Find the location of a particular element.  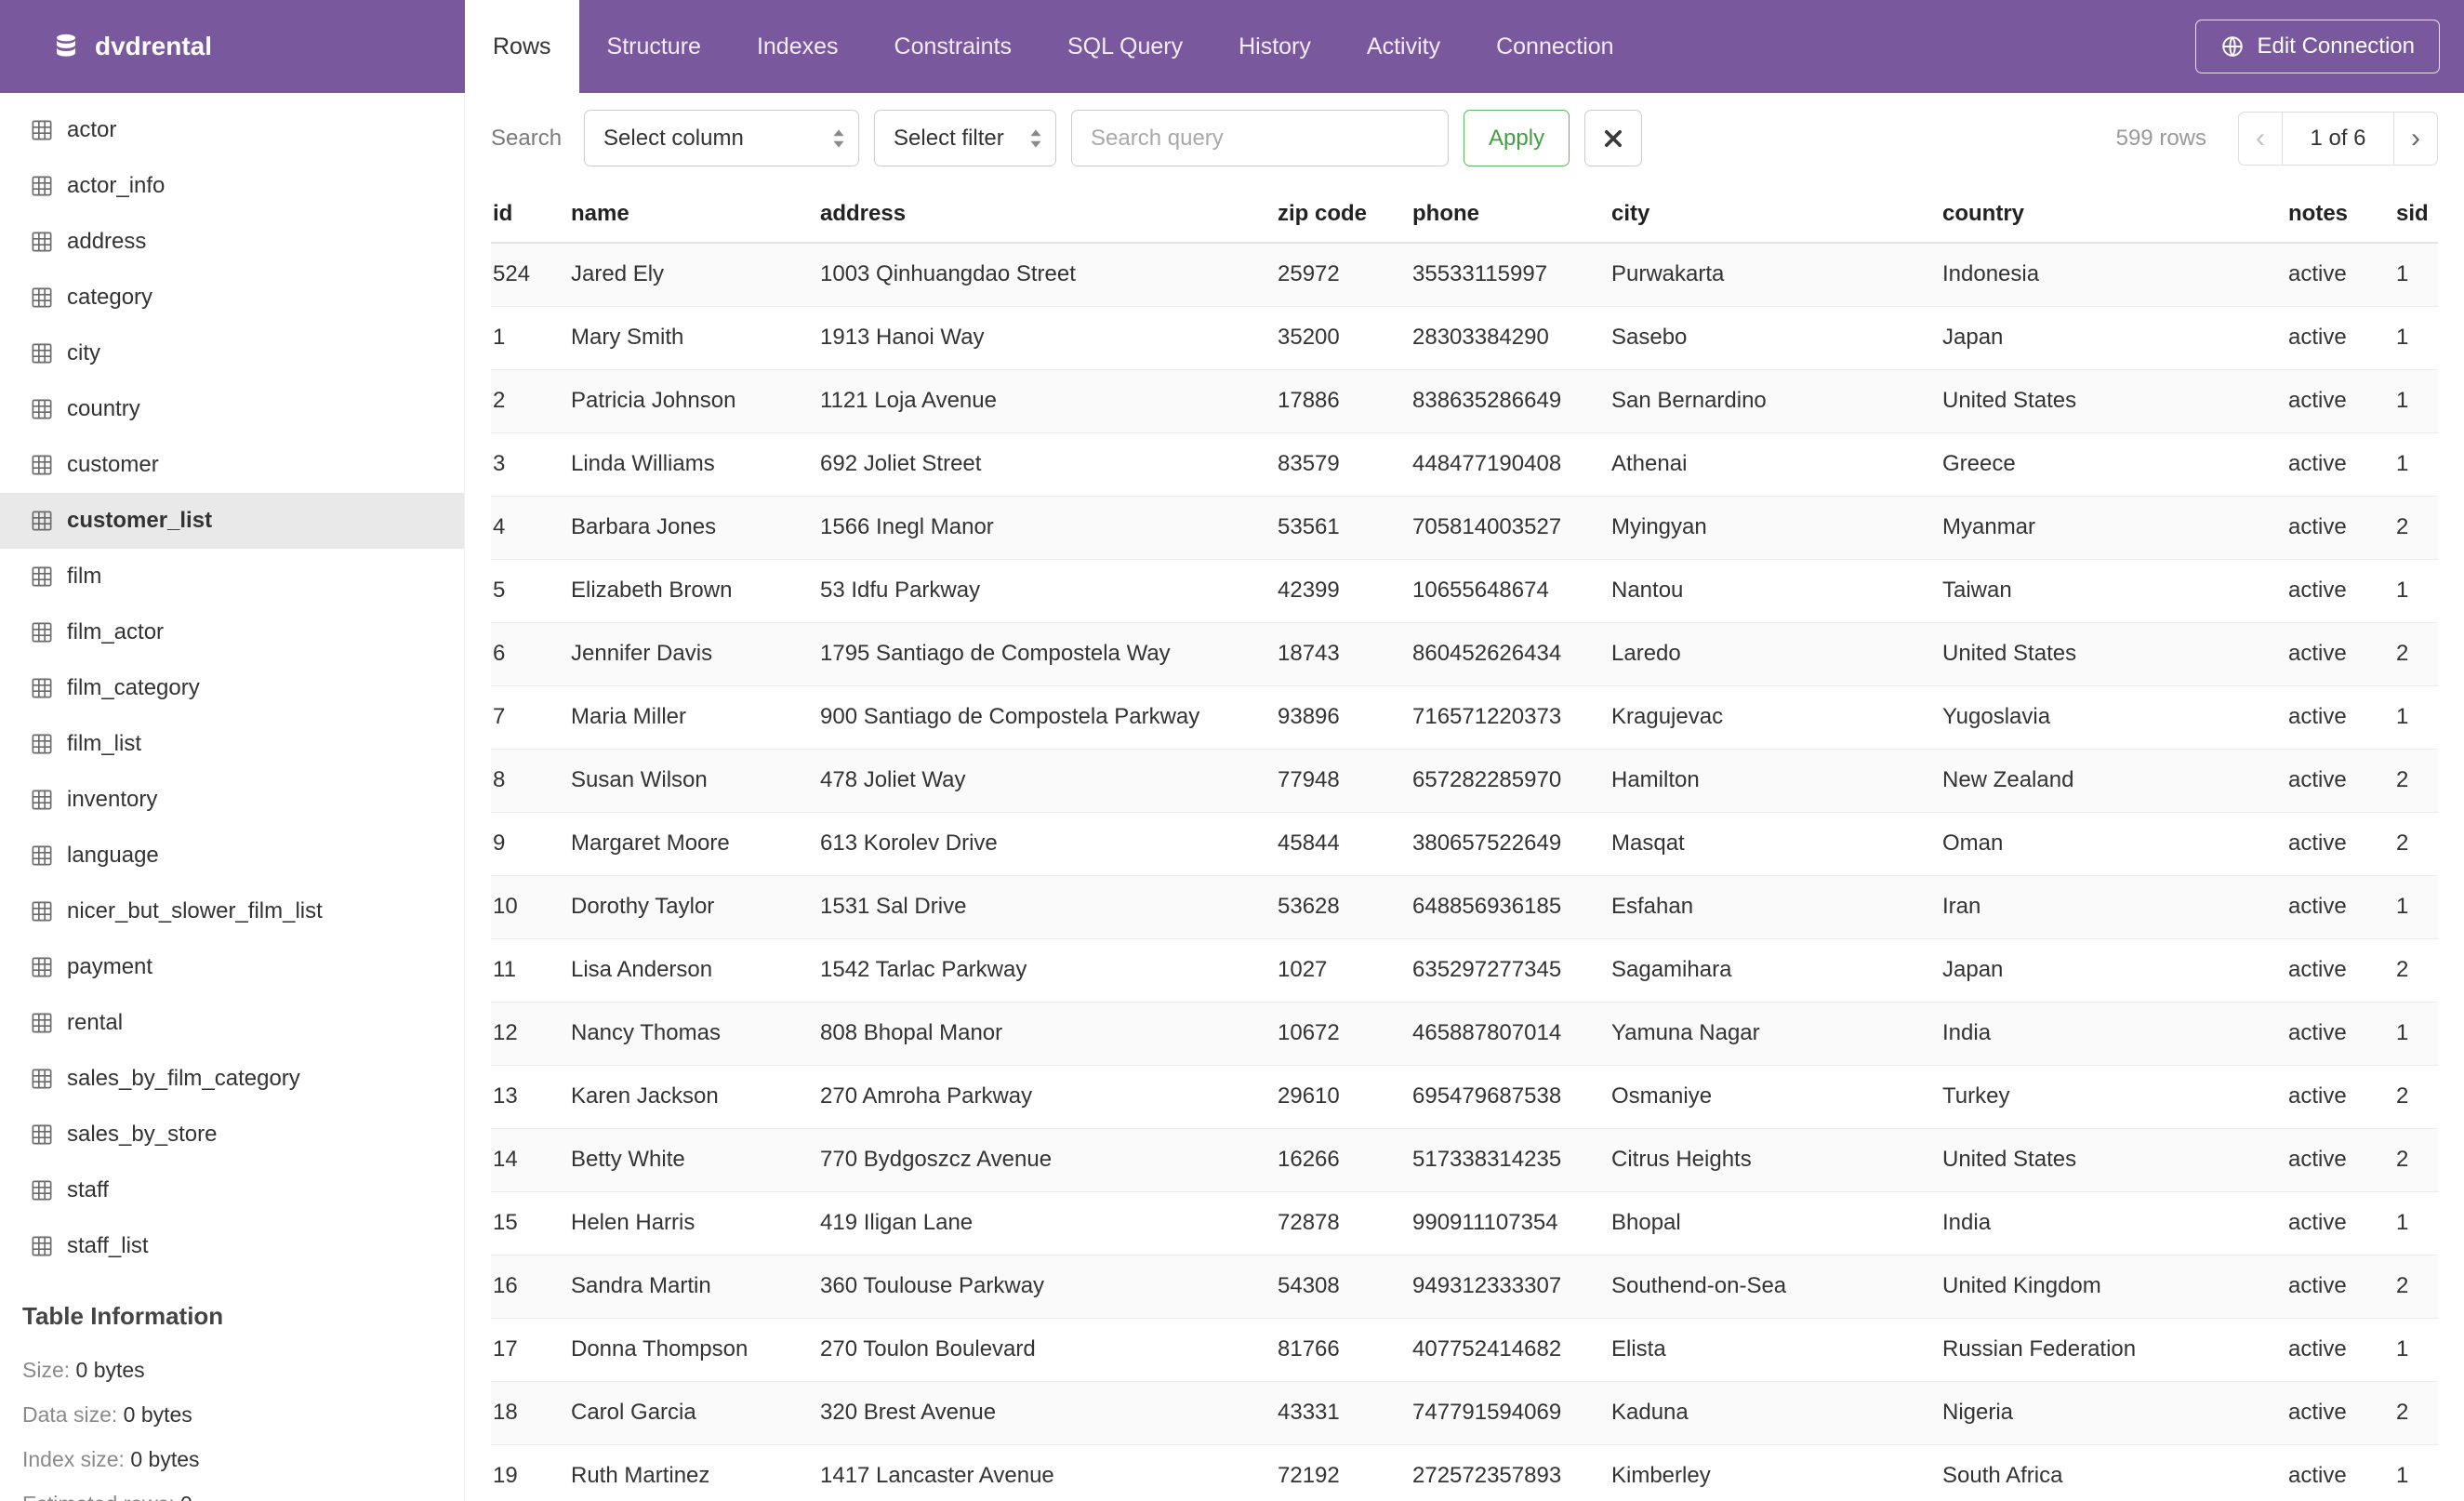

search-label: Search is located at coordinates (527, 138).